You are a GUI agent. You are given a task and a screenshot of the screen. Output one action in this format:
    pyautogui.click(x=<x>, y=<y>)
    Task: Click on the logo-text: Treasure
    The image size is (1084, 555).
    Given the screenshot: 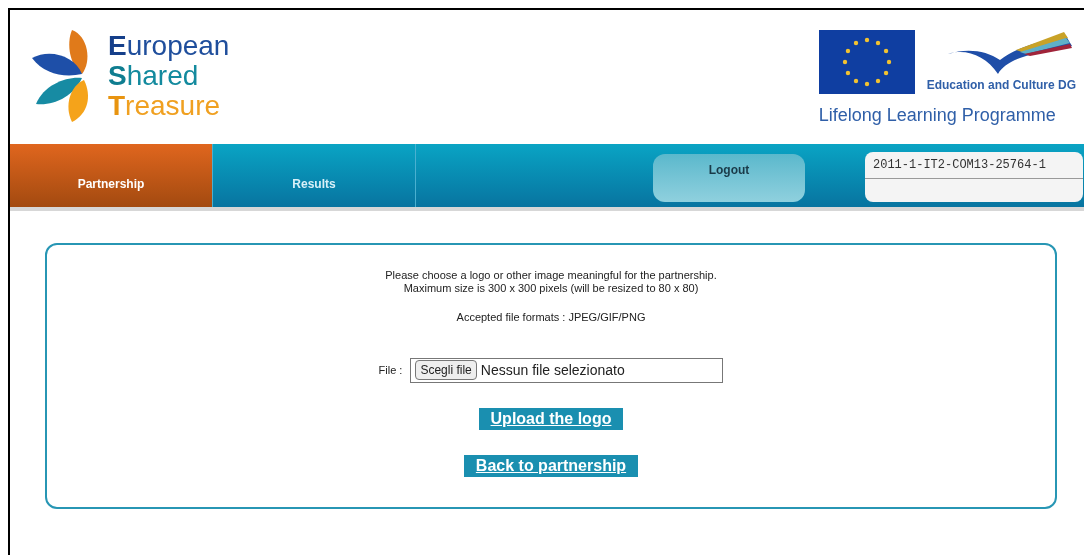 What is the action you would take?
    pyautogui.click(x=165, y=106)
    